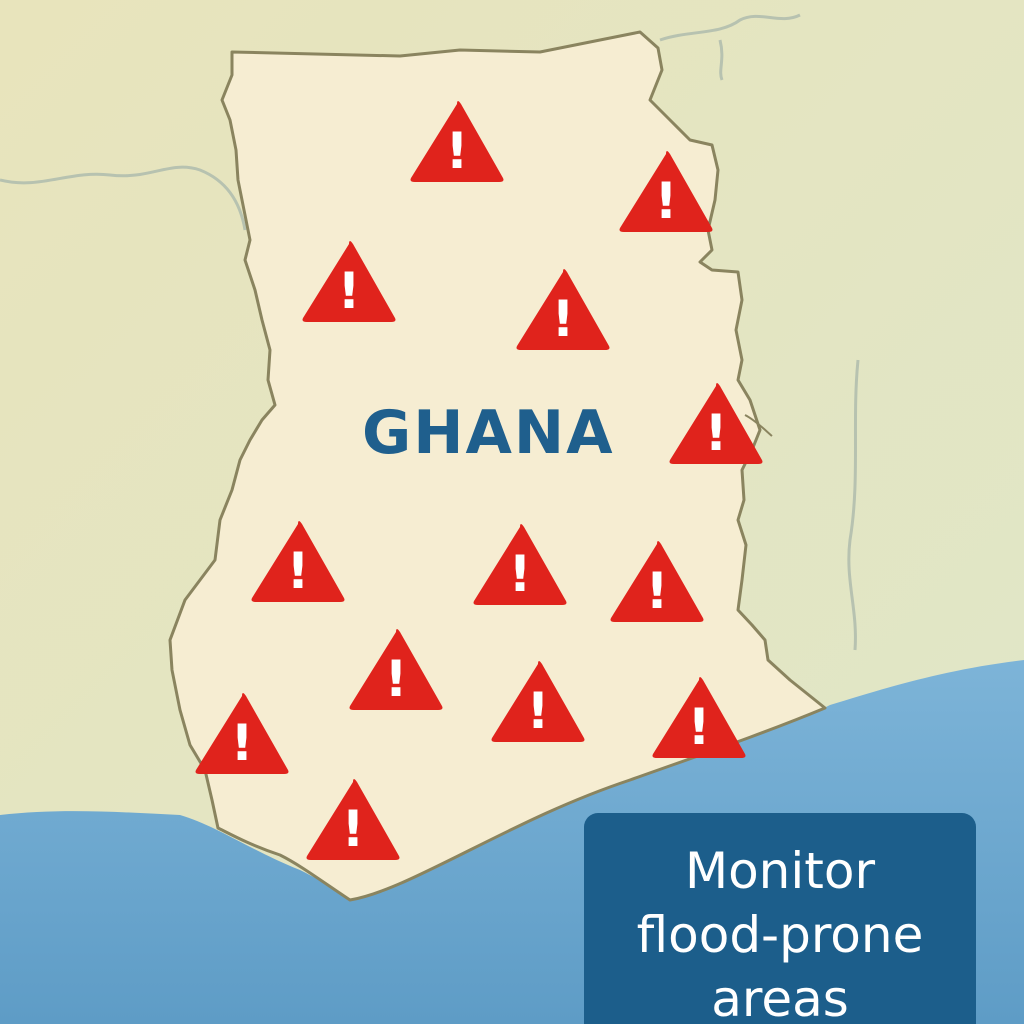  Describe the element at coordinates (488, 433) in the screenshot. I see `country-label: GHANA` at that location.